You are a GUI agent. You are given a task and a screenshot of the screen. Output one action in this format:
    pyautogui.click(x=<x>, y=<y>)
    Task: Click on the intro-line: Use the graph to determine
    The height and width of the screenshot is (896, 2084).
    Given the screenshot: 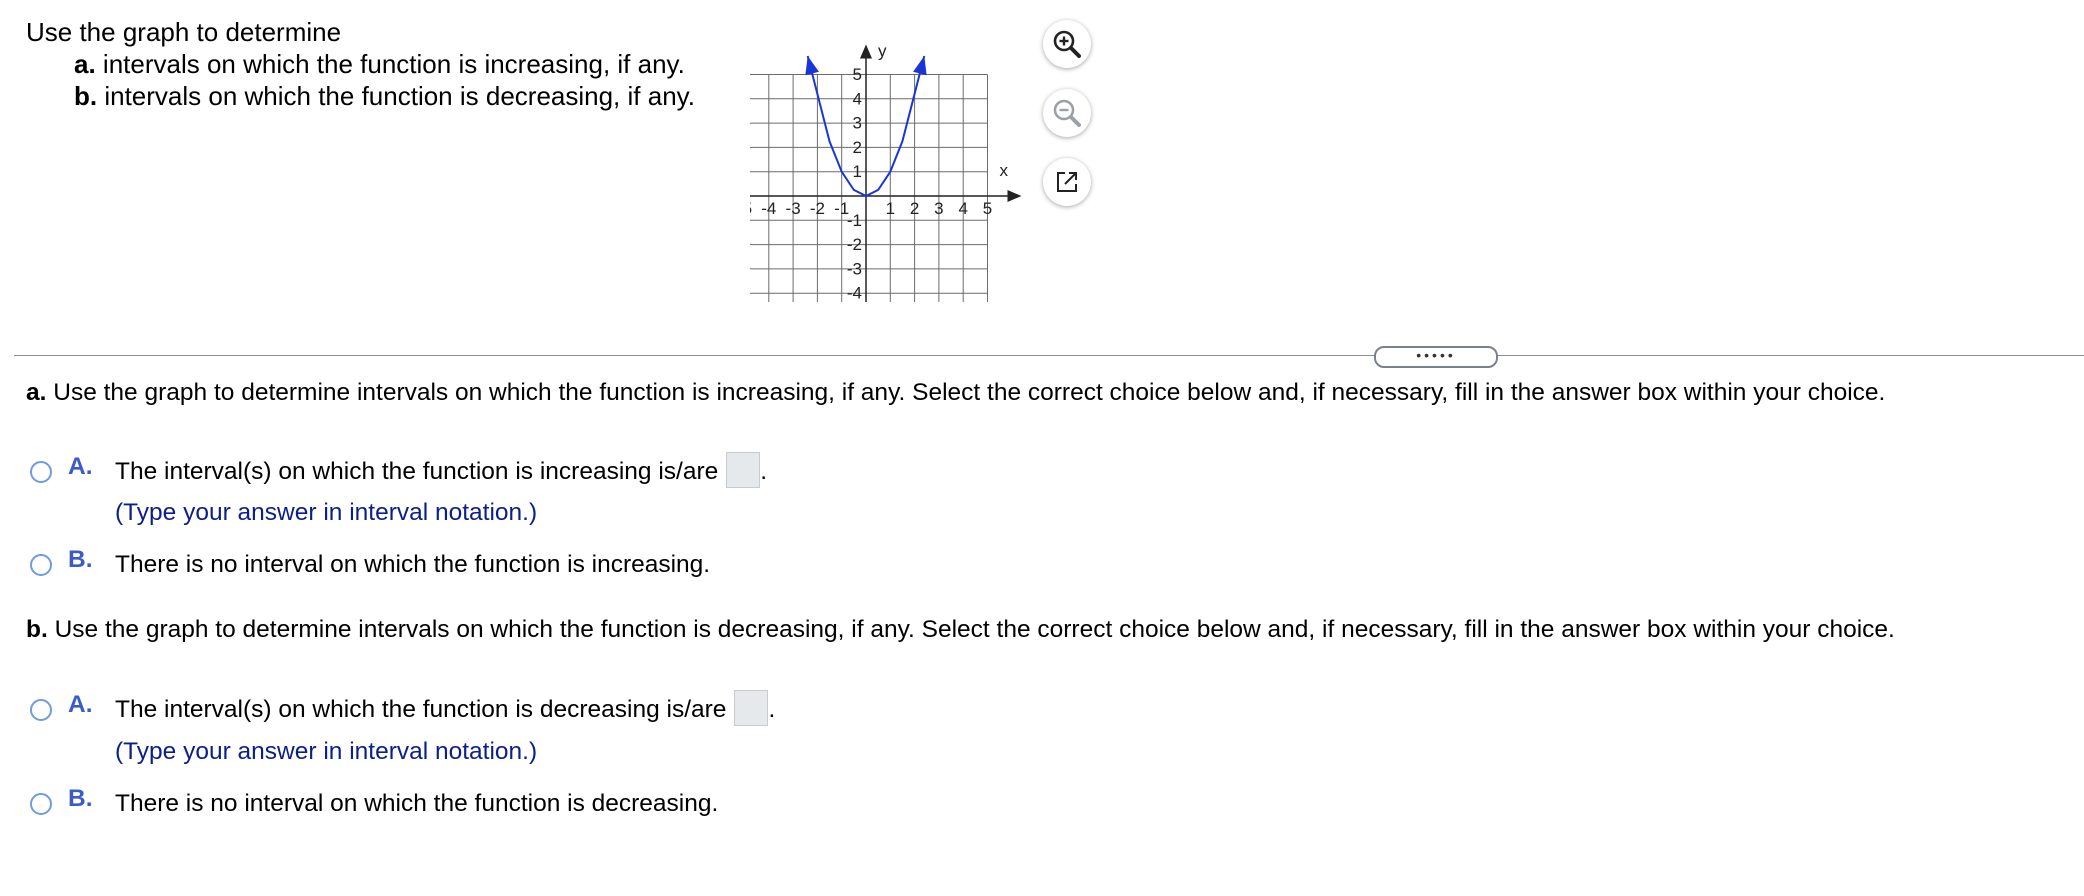 What is the action you would take?
    pyautogui.click(x=184, y=32)
    